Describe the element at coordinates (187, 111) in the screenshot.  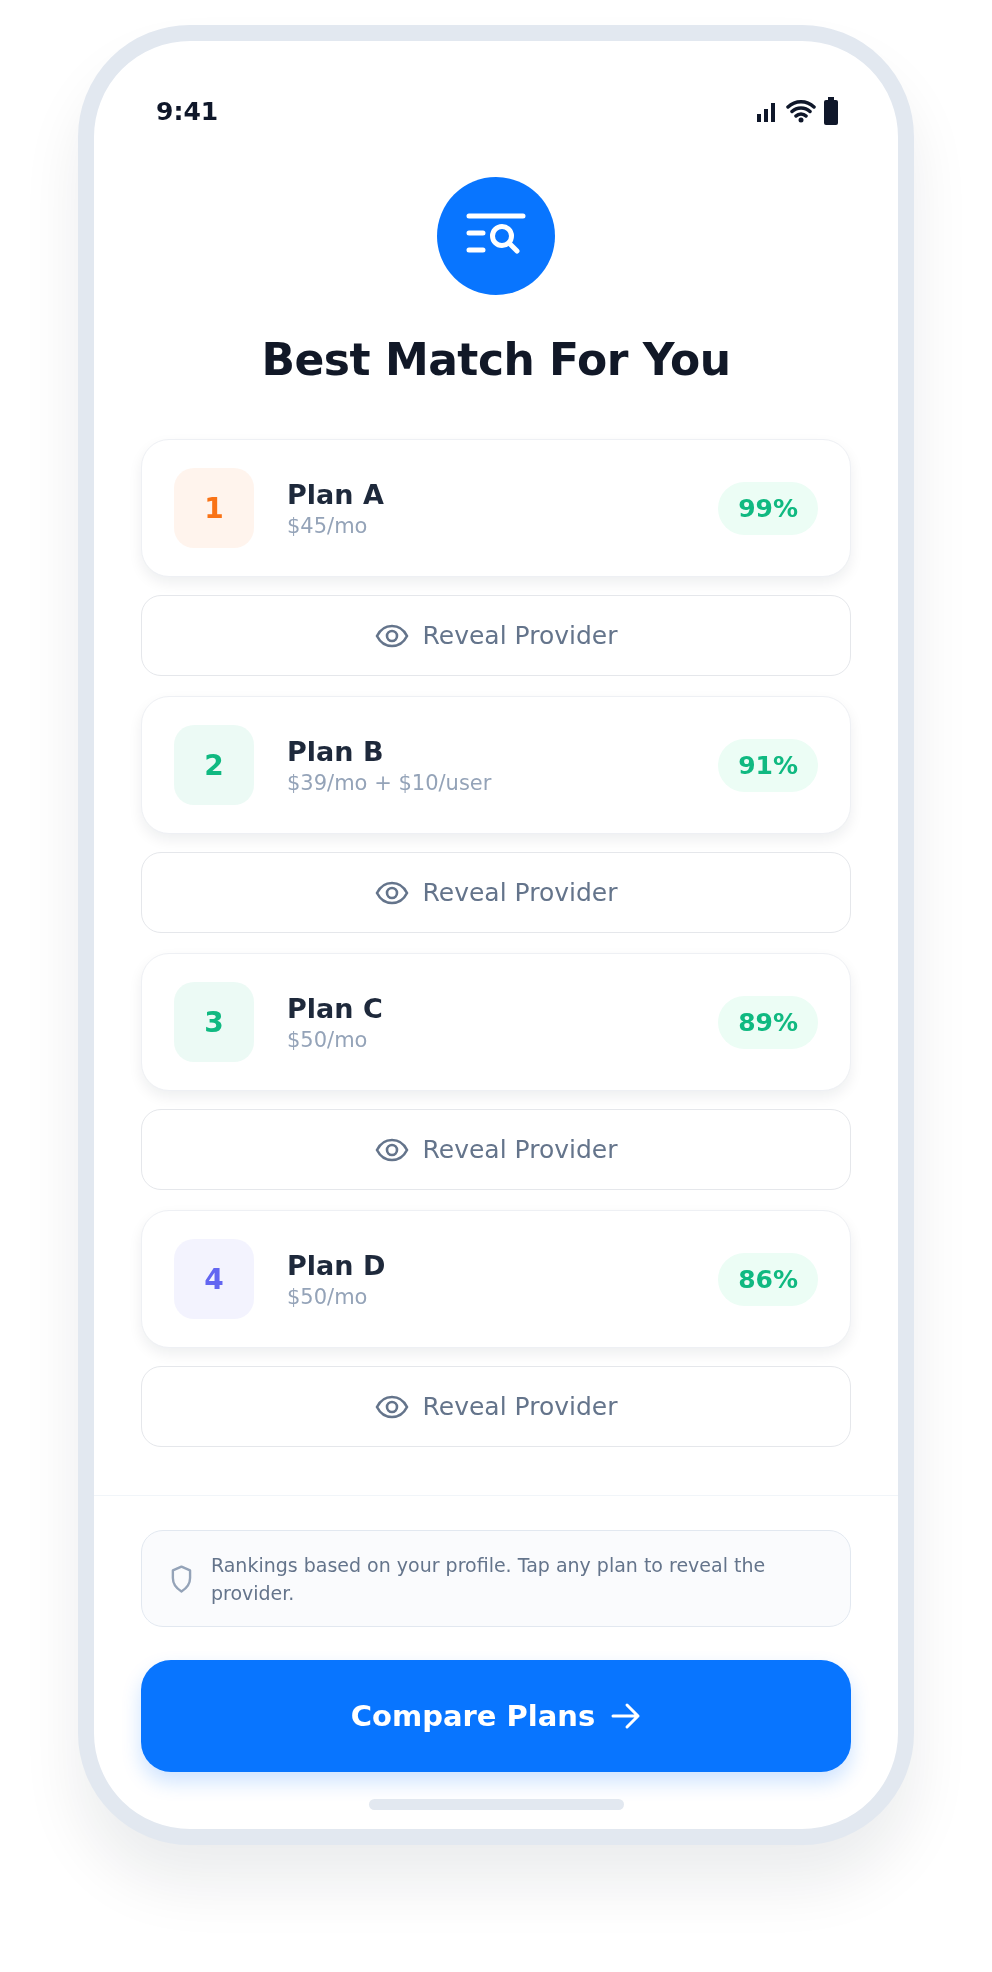
I see `status-time: 9:41` at that location.